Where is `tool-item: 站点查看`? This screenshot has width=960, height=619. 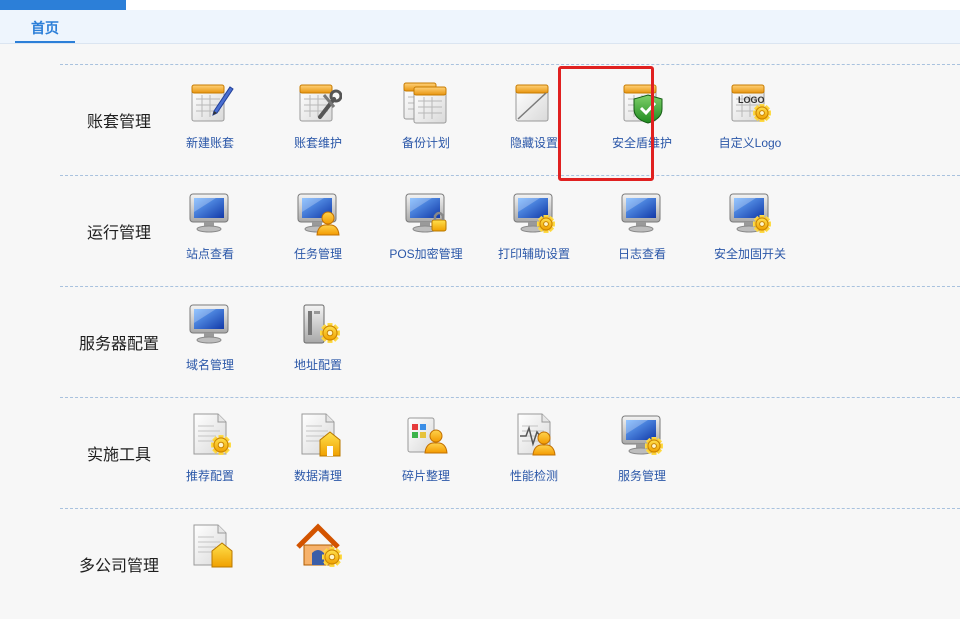 tool-item: 站点查看 is located at coordinates (208, 233).